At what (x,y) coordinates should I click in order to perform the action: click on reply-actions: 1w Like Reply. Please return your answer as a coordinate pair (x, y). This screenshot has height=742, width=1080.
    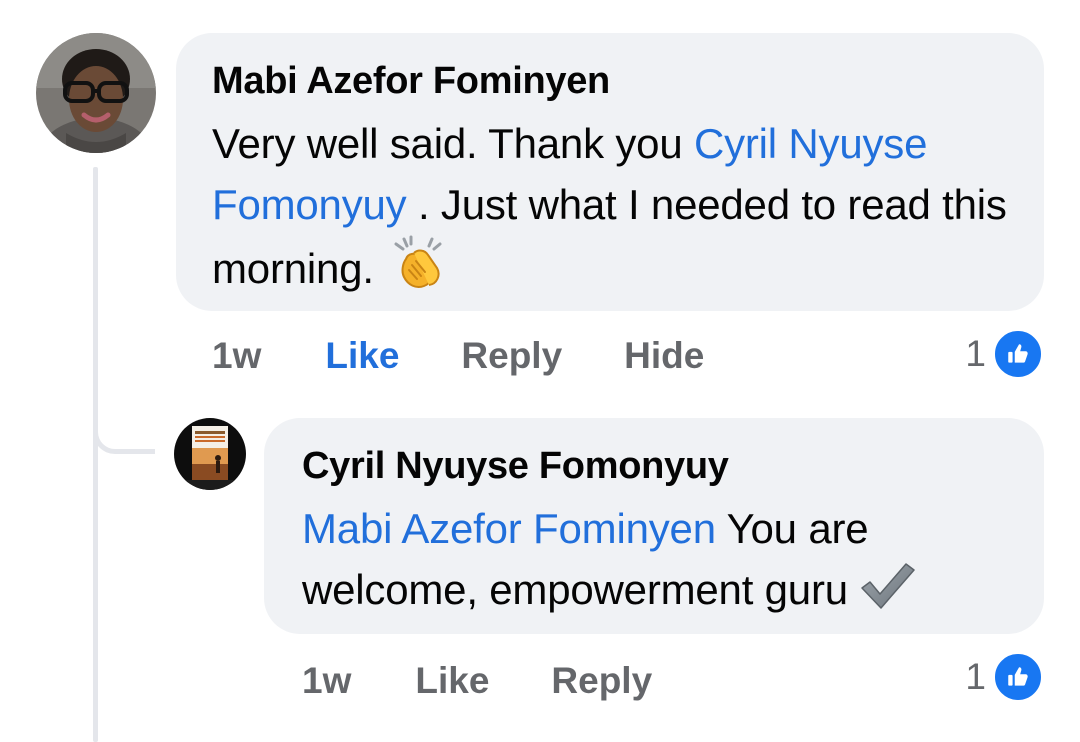
    Looking at the image, I should click on (477, 681).